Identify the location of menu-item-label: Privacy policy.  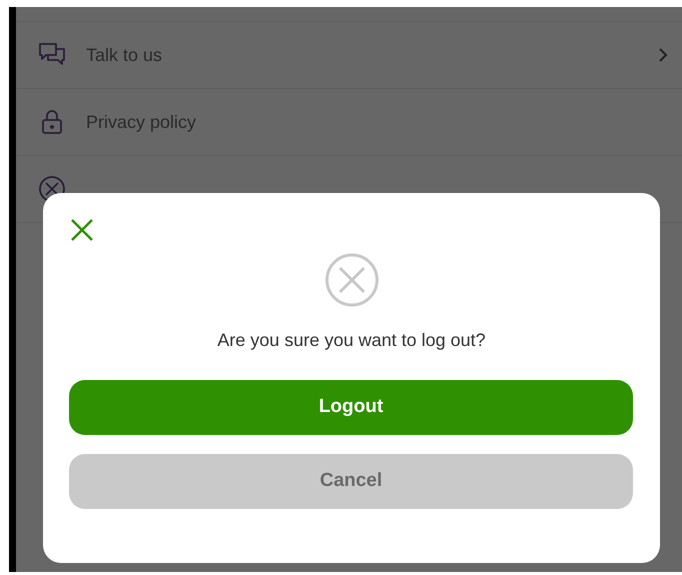
(141, 122).